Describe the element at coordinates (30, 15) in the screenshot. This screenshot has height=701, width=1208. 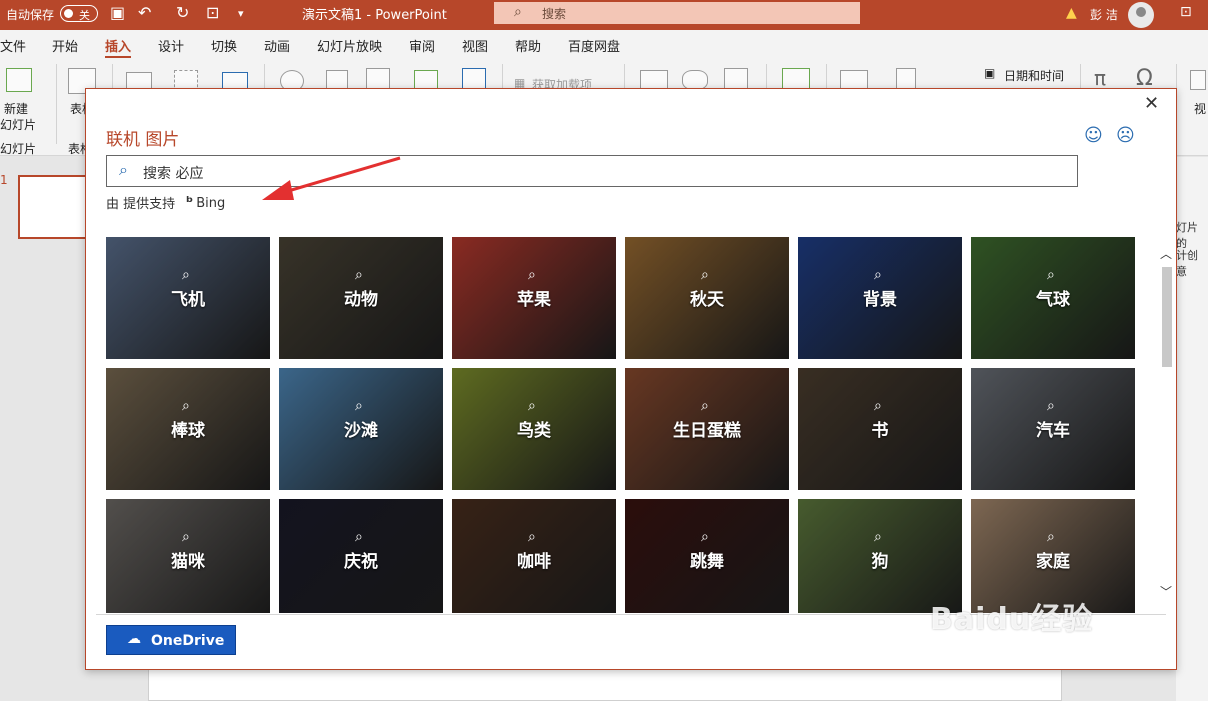
I see `autosave-label: 自动保存` at that location.